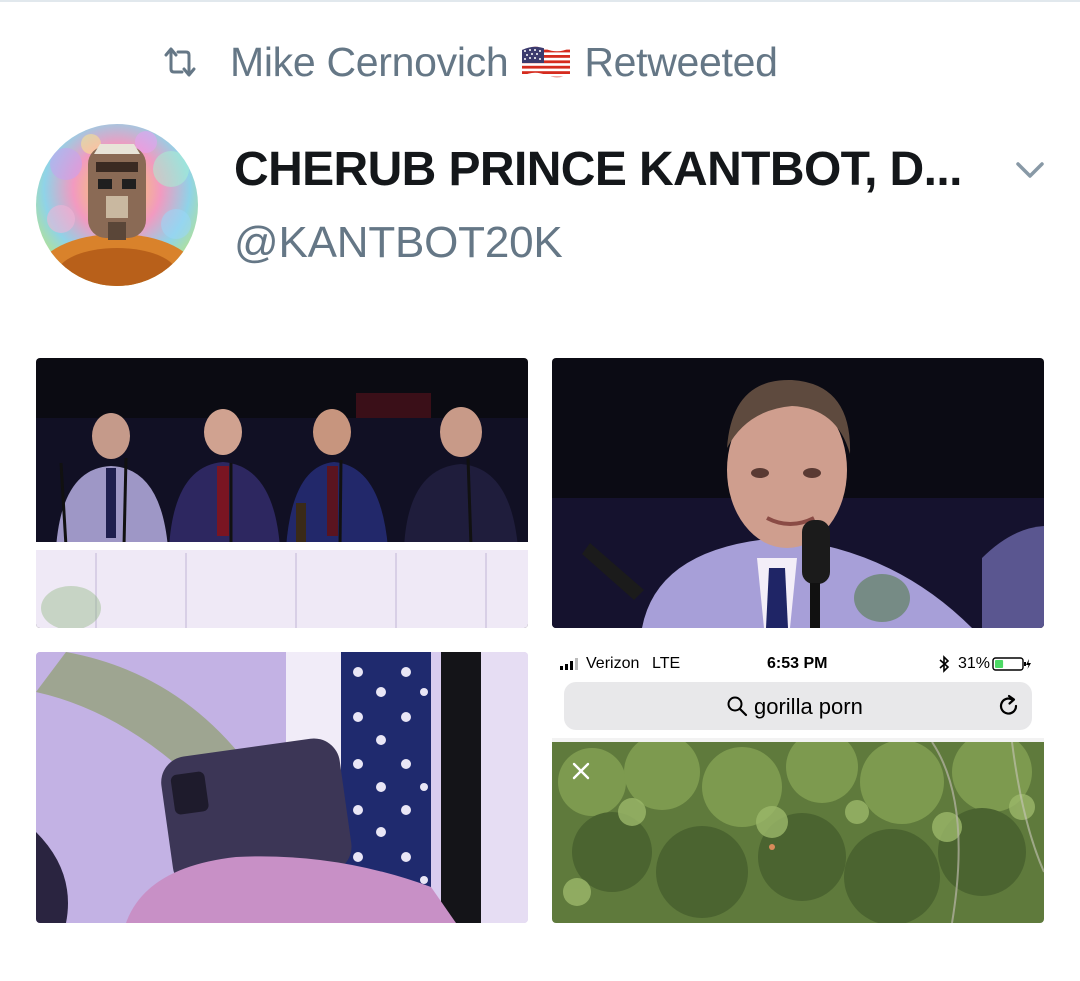 The height and width of the screenshot is (981, 1080). Describe the element at coordinates (737, 706) in the screenshot. I see `search-icon` at that location.